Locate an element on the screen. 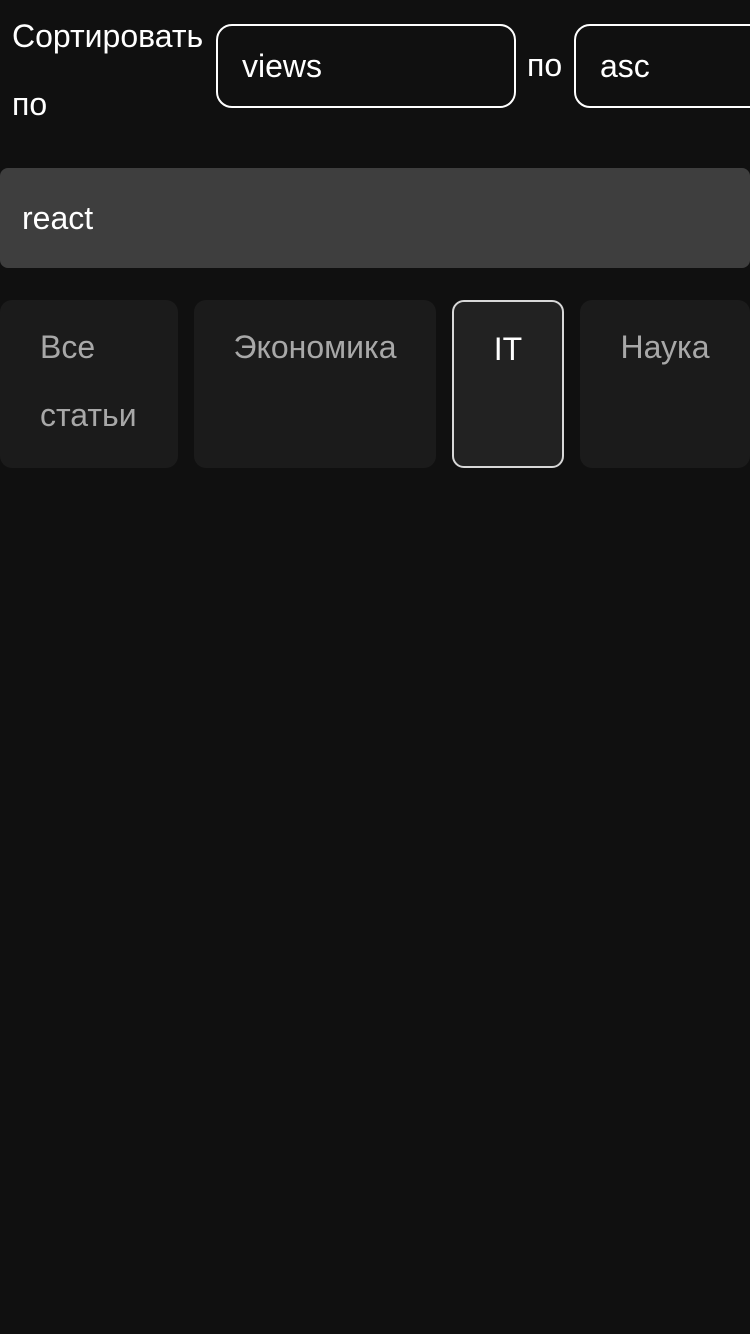  tab-it: IT is located at coordinates (508, 384).